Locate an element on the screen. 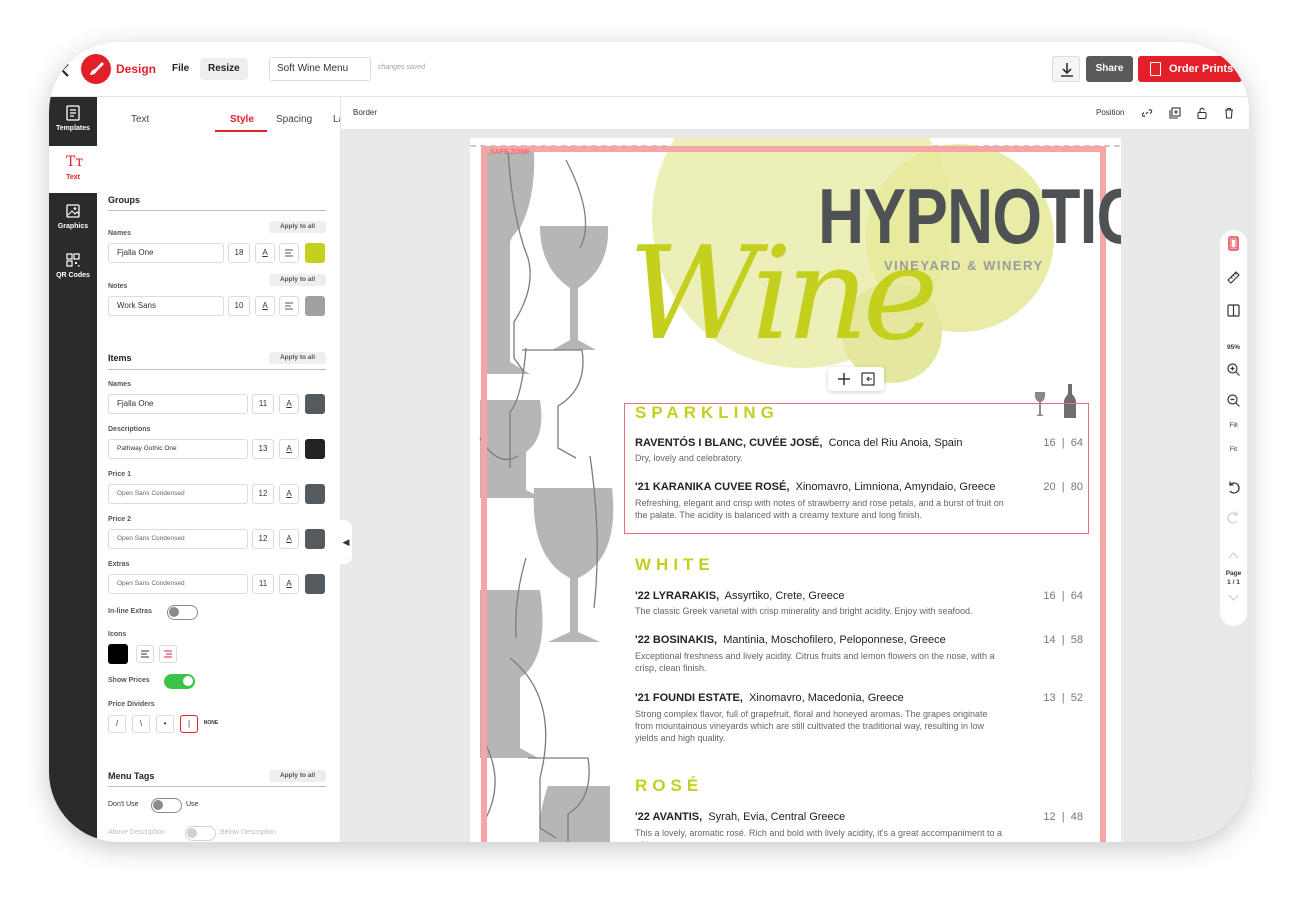 This screenshot has height=900, width=1300. add-icon is located at coordinates (844, 379).